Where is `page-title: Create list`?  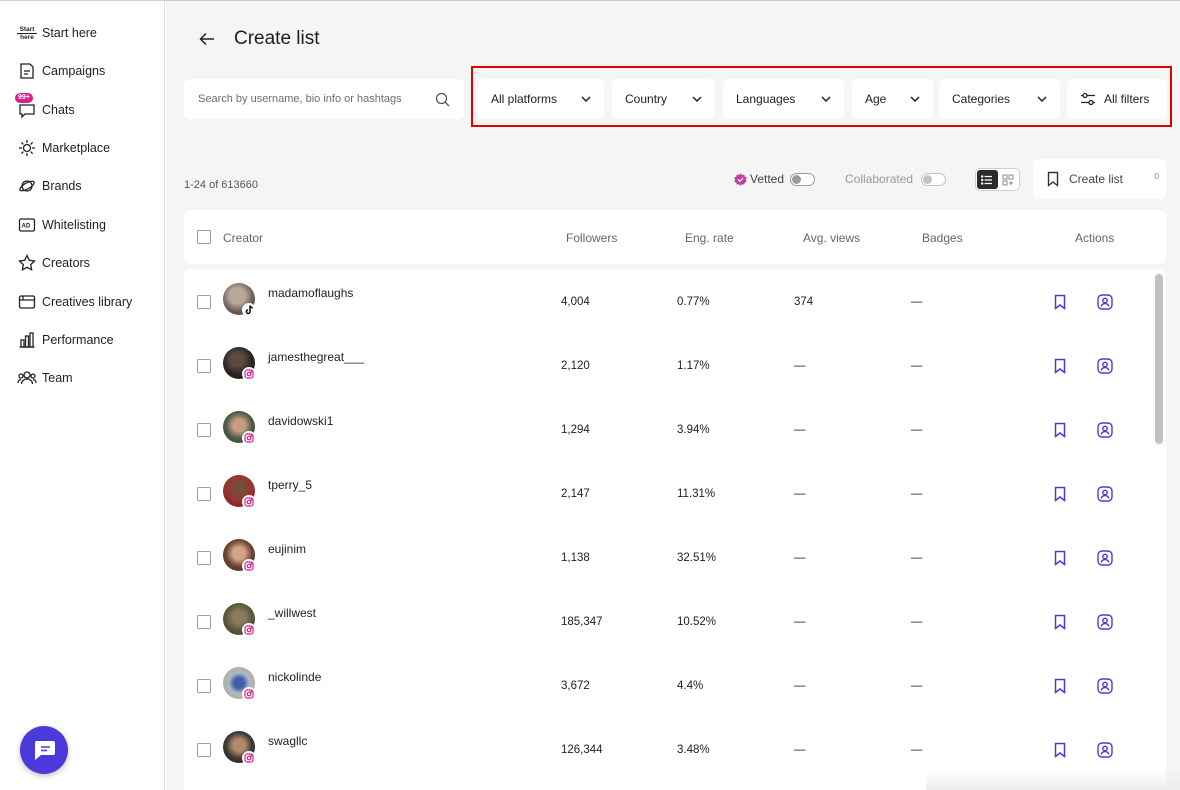 page-title: Create list is located at coordinates (277, 38).